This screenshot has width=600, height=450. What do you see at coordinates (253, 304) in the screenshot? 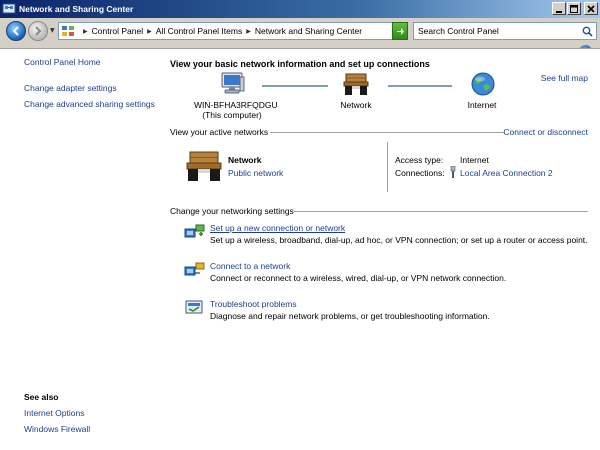
I see `troubleshoot-problems-link: Troubleshoot problems` at bounding box center [253, 304].